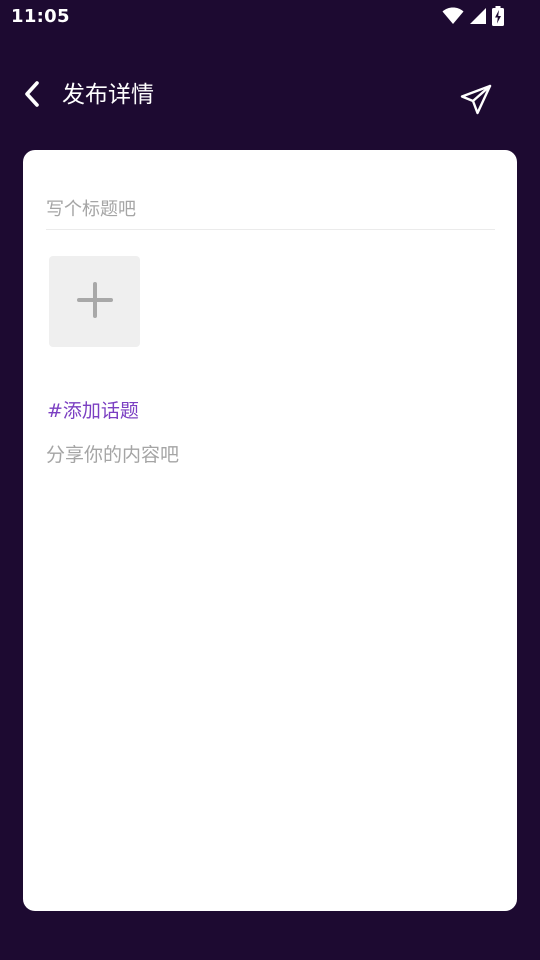  What do you see at coordinates (40, 16) in the screenshot?
I see `status-time: 11:05` at bounding box center [40, 16].